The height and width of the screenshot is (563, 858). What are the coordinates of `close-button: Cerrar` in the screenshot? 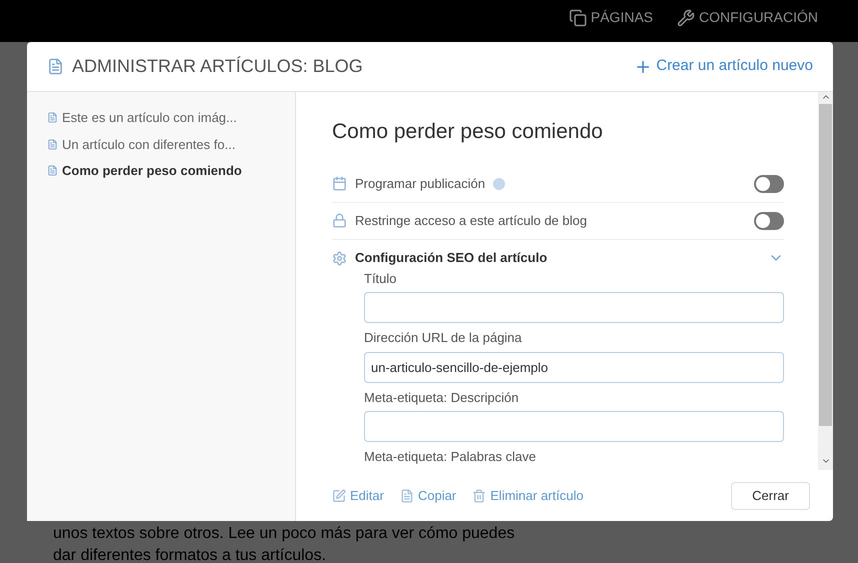 It's located at (770, 496).